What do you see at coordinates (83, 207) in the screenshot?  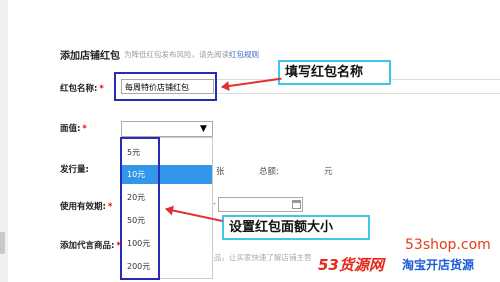 I see `validity-label-text: 使用有效期:` at bounding box center [83, 207].